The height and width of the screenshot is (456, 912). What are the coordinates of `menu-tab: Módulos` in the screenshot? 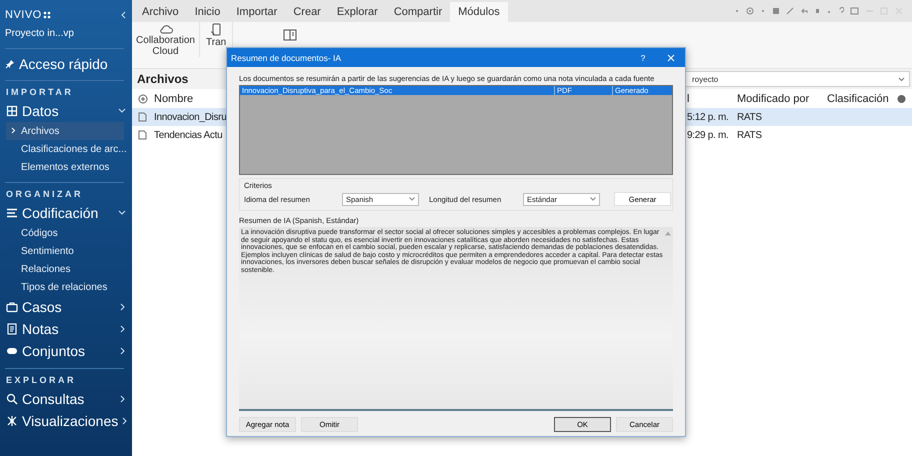 It's located at (479, 12).